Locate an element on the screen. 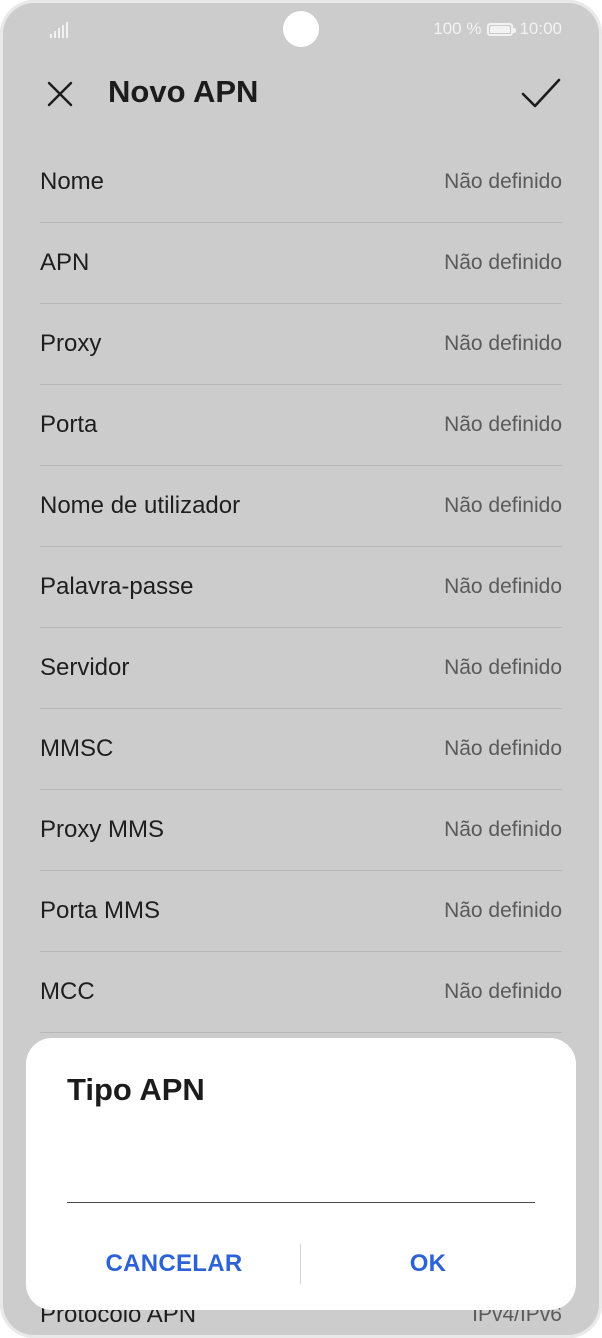 The image size is (602, 1338). field-label: Servidor is located at coordinates (85, 667).